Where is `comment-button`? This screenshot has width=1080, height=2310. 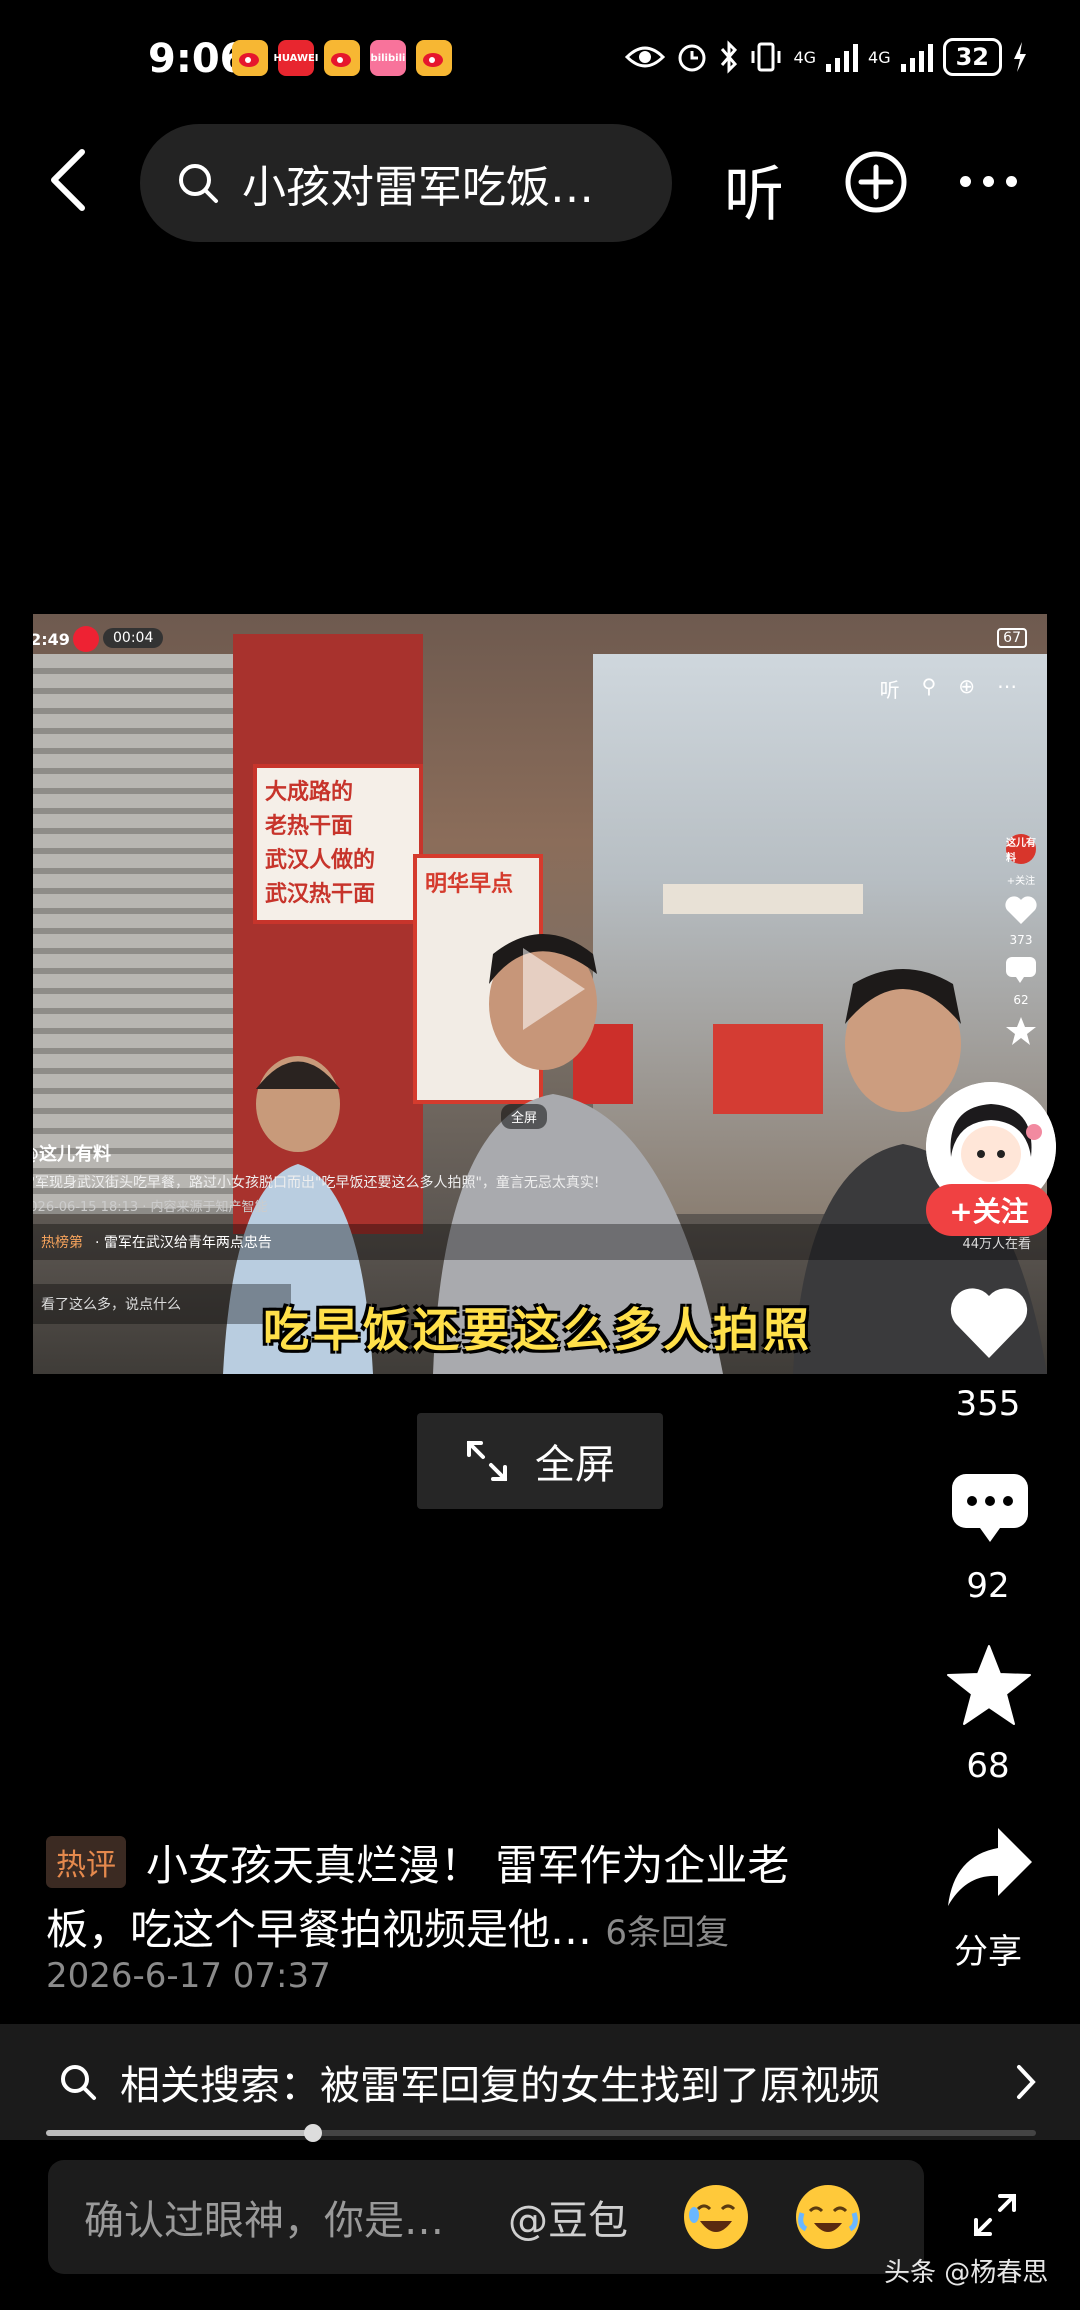 comment-button is located at coordinates (990, 1511).